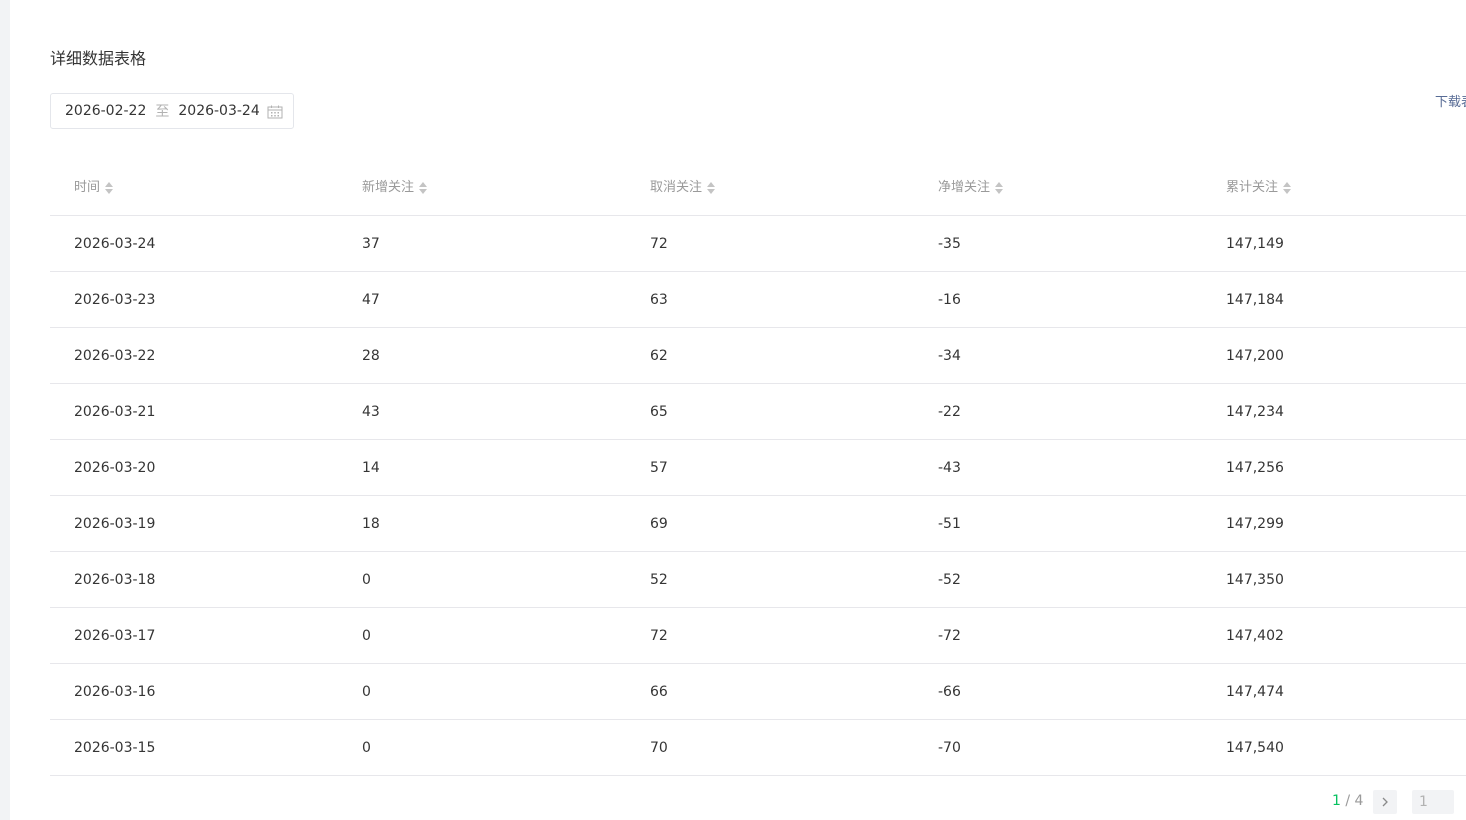 This screenshot has height=820, width=1466. What do you see at coordinates (758, 692) in the screenshot?
I see `table-row: 2026-03-16 0 66 -66 147,474` at bounding box center [758, 692].